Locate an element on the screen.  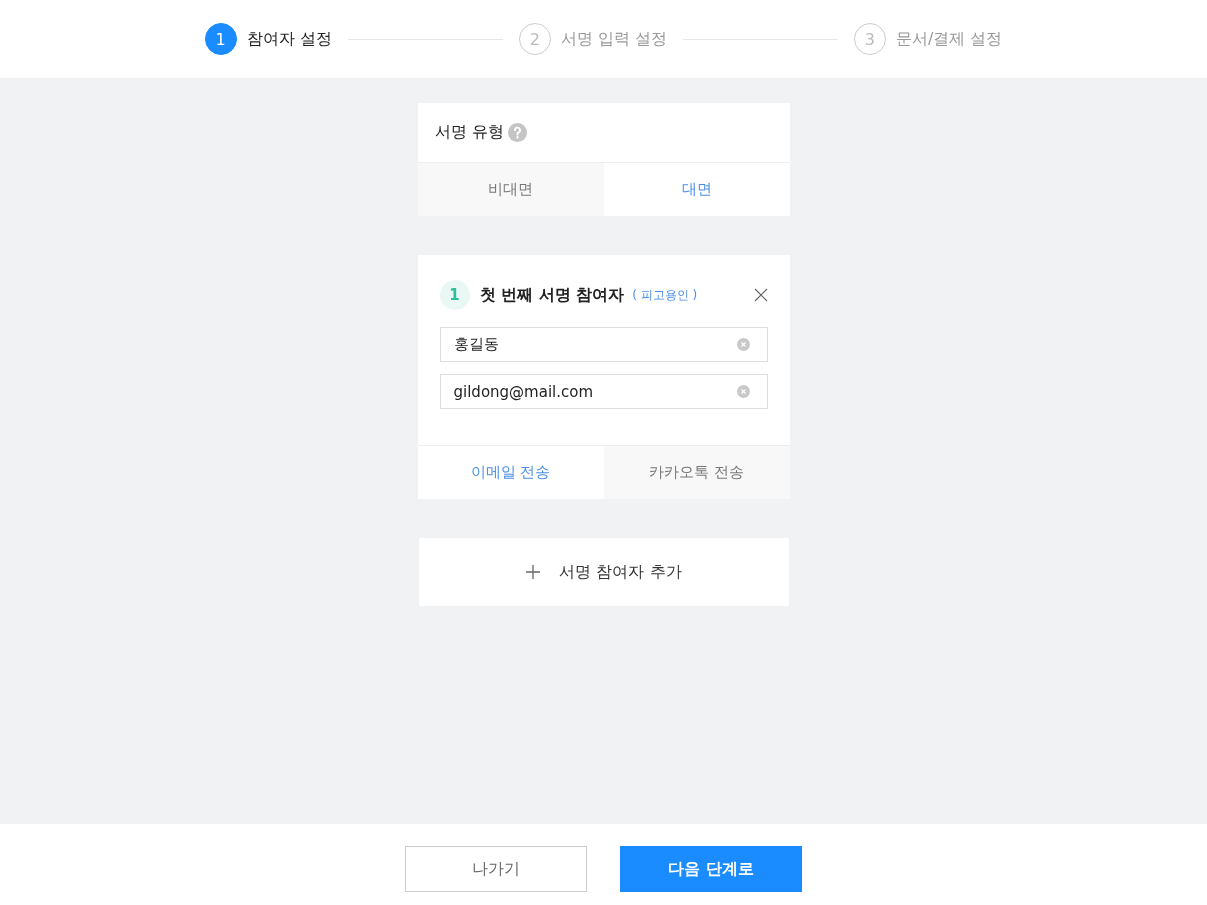
close-icon is located at coordinates (760, 295).